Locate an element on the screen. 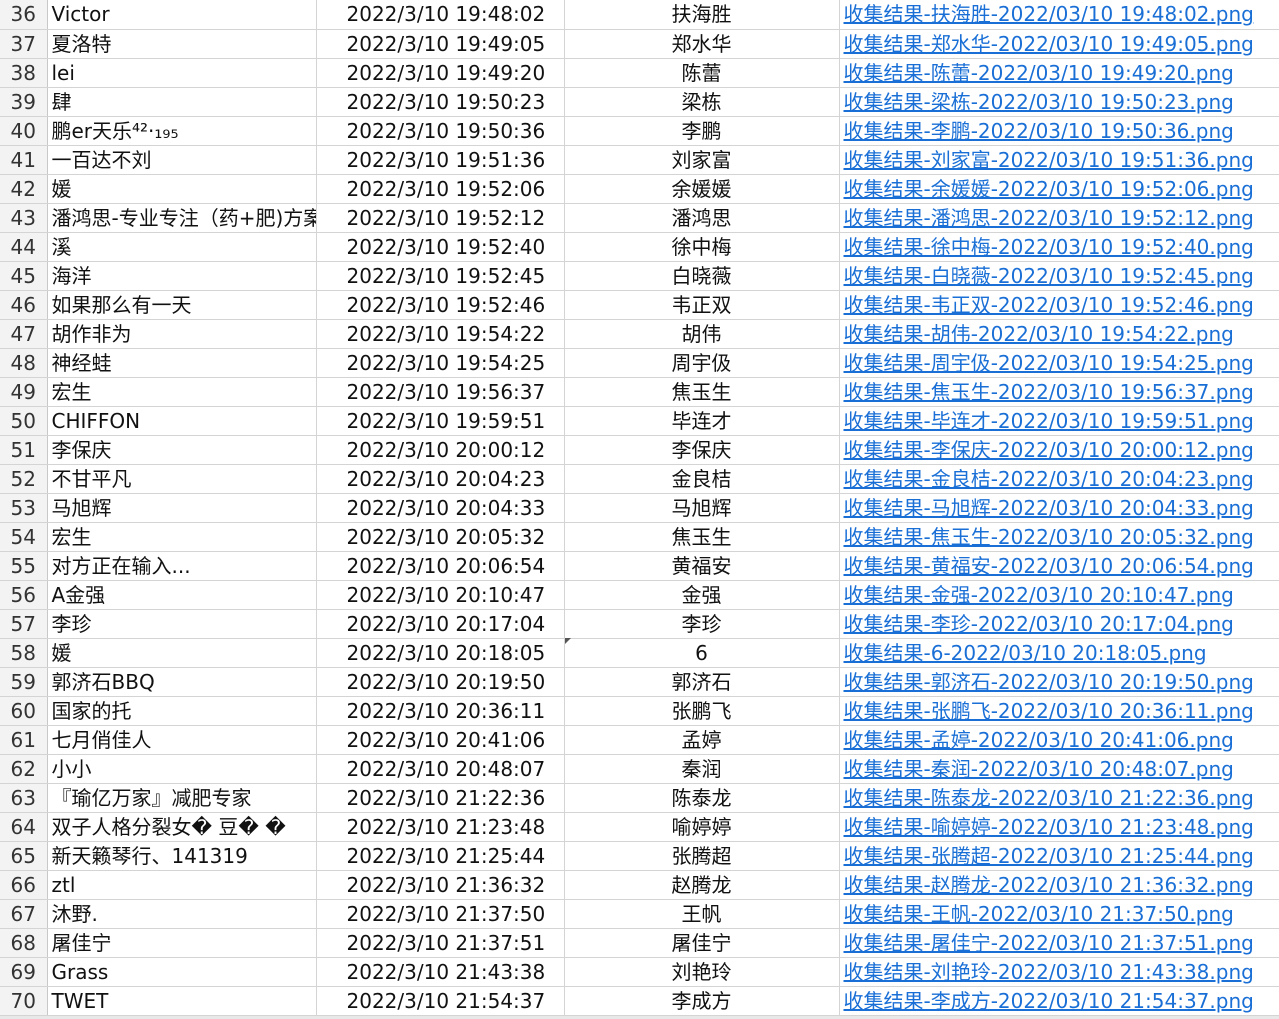 This screenshot has height=1019, width=1279. name-cell: 郭济石 is located at coordinates (702, 682).